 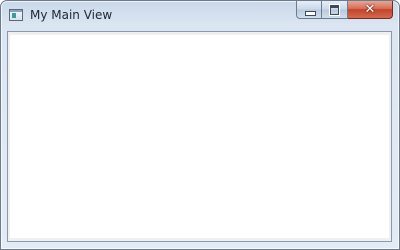 What do you see at coordinates (310, 13) in the screenshot?
I see `minimize-icon` at bounding box center [310, 13].